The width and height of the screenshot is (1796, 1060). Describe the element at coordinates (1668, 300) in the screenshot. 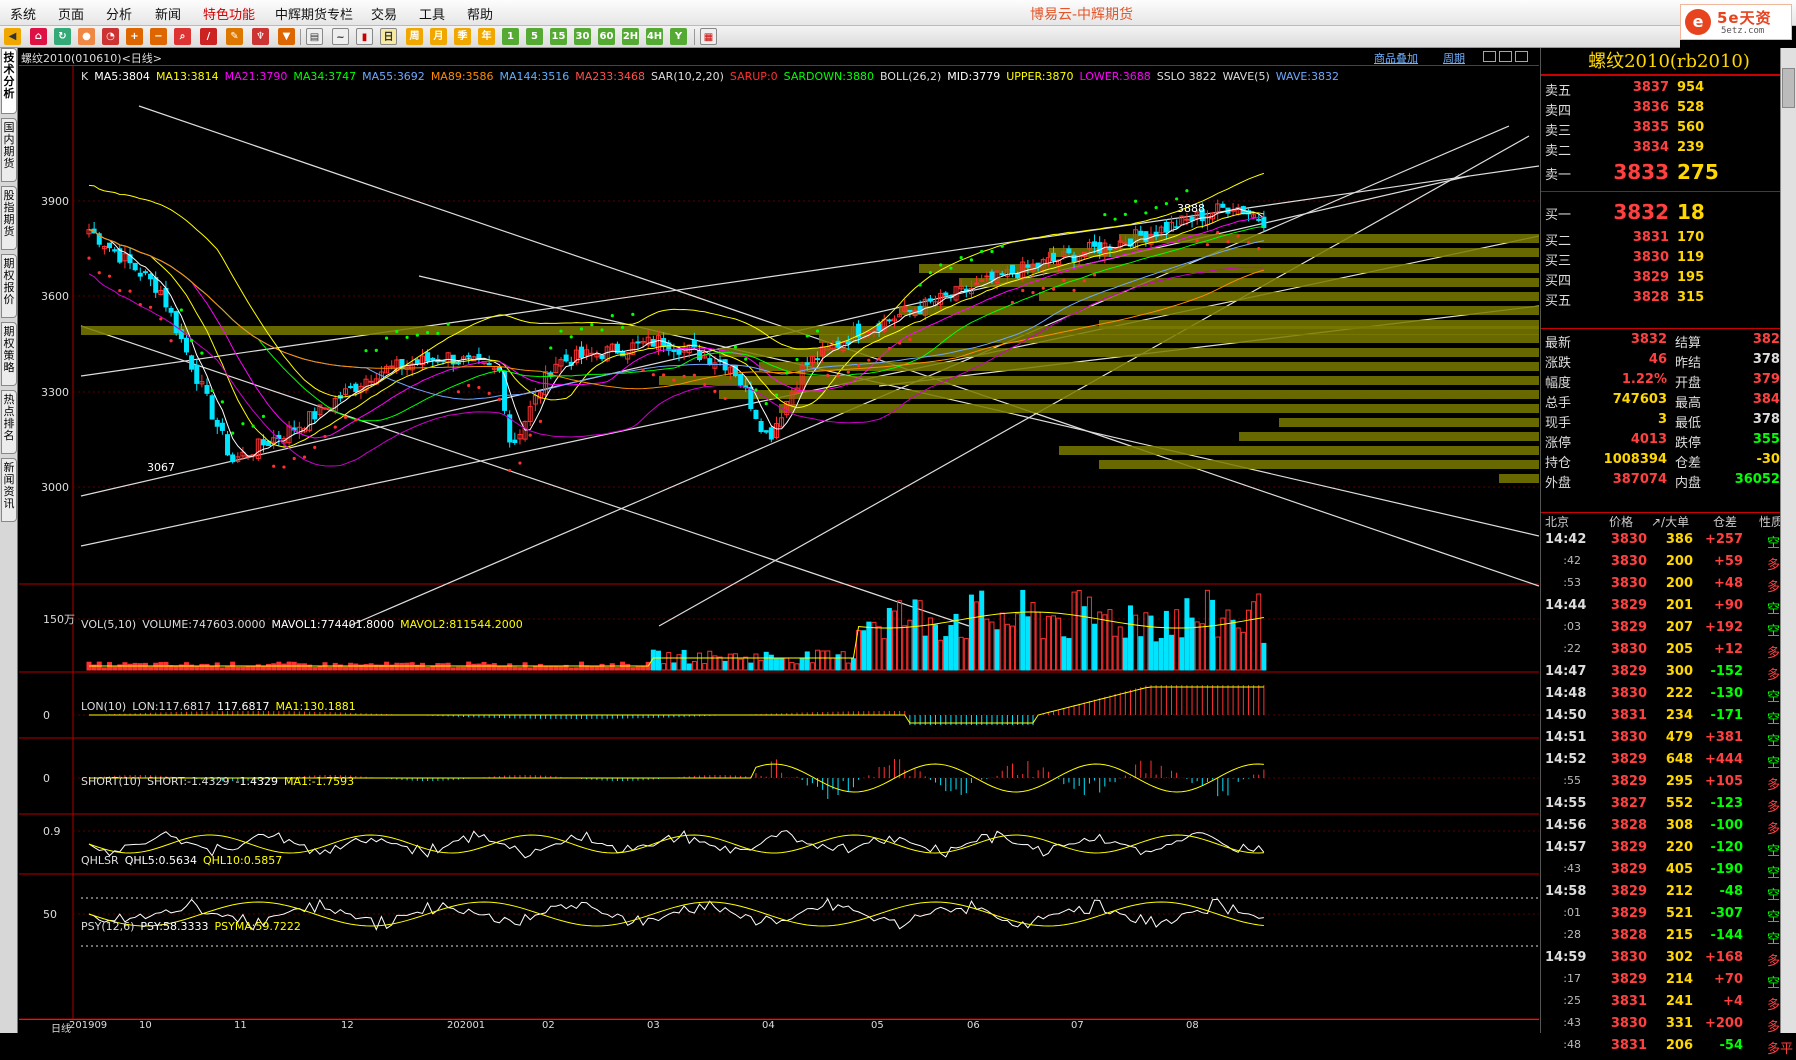

I see `bid-row: 买五 3828 315` at that location.